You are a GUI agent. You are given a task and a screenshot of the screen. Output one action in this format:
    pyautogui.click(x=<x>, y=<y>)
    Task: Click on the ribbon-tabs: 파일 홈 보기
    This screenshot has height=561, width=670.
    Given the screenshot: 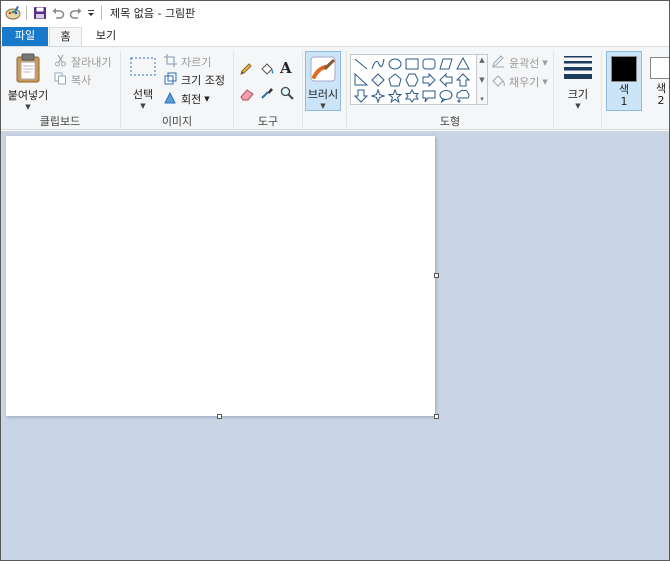 What is the action you would take?
    pyautogui.click(x=335, y=36)
    